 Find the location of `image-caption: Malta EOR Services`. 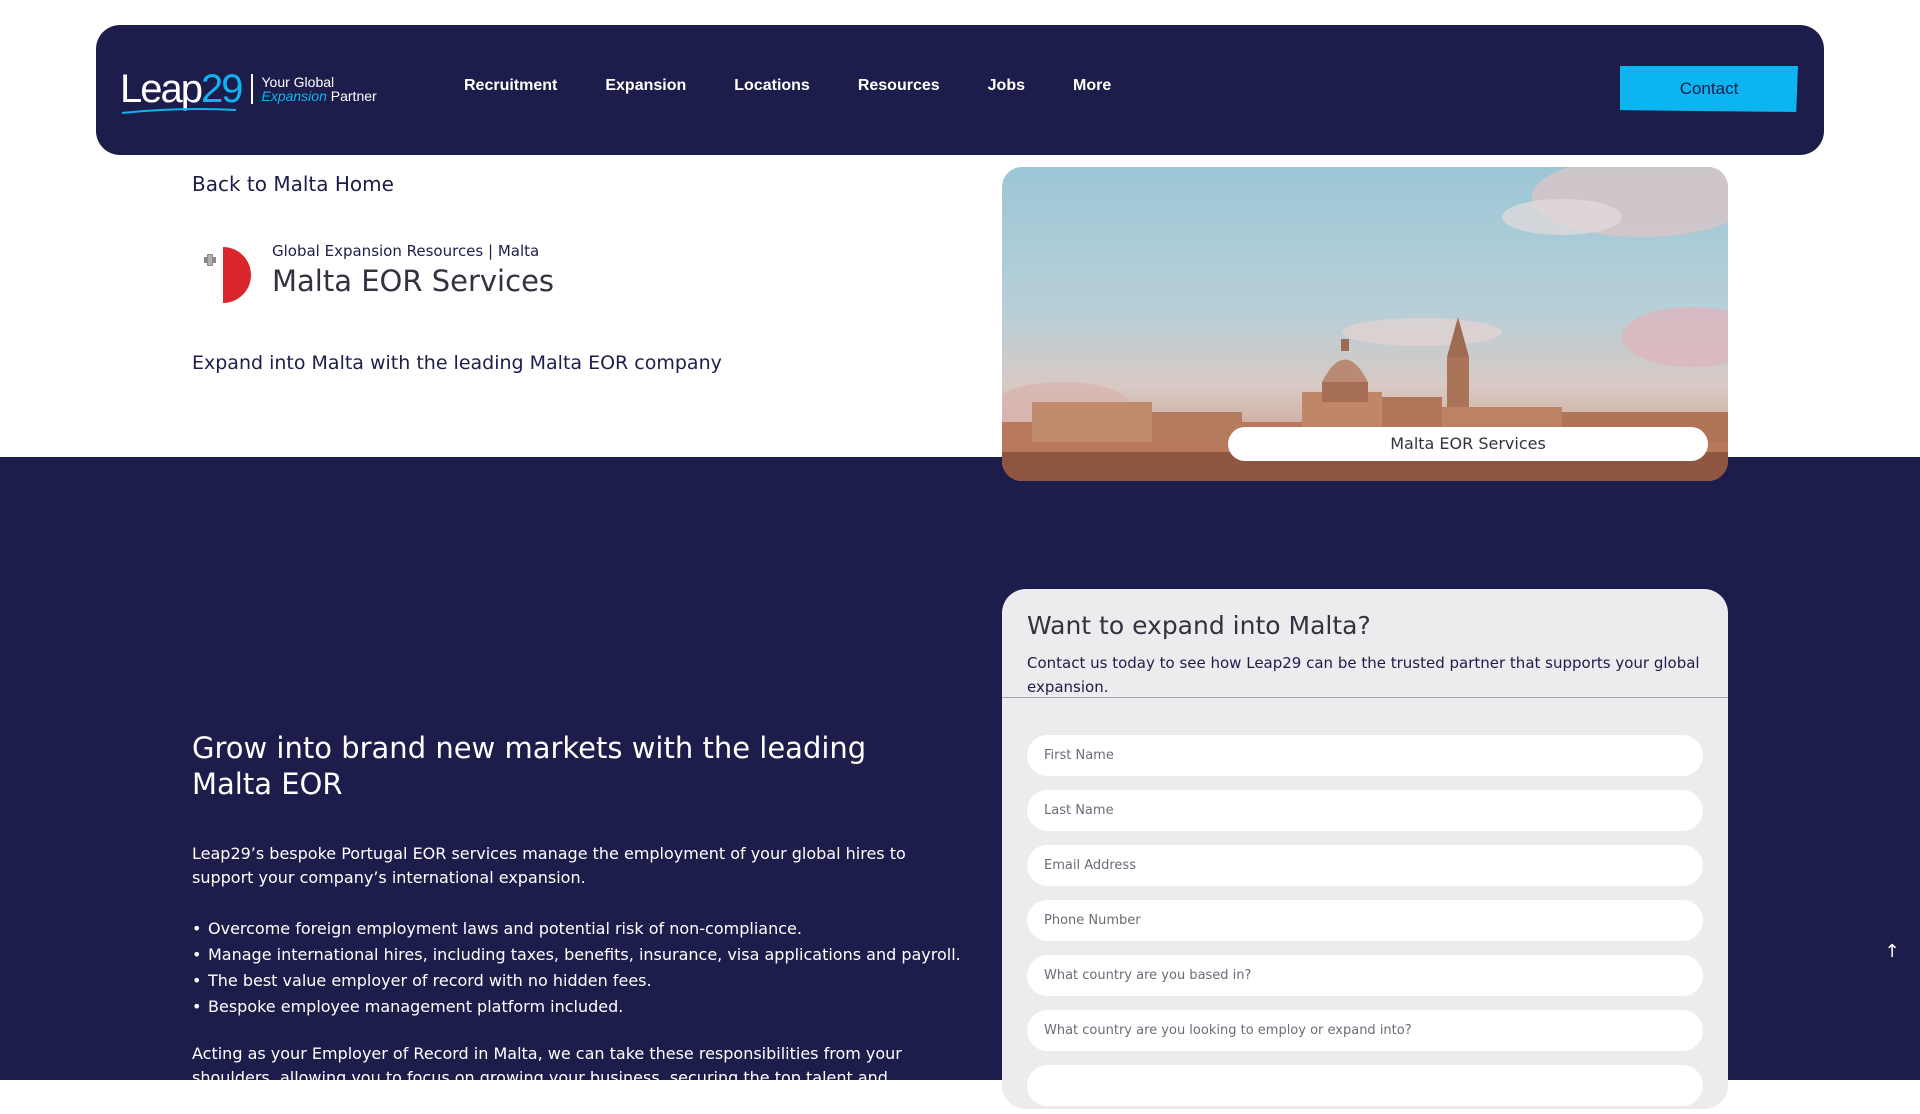

image-caption: Malta EOR Services is located at coordinates (1468, 444).